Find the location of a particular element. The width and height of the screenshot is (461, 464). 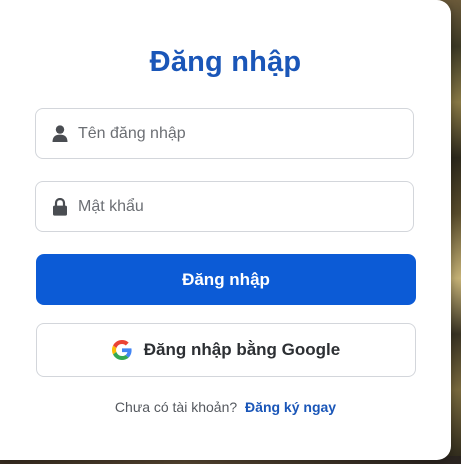

google-login-button: Đăng nhập bằng Google is located at coordinates (226, 350).